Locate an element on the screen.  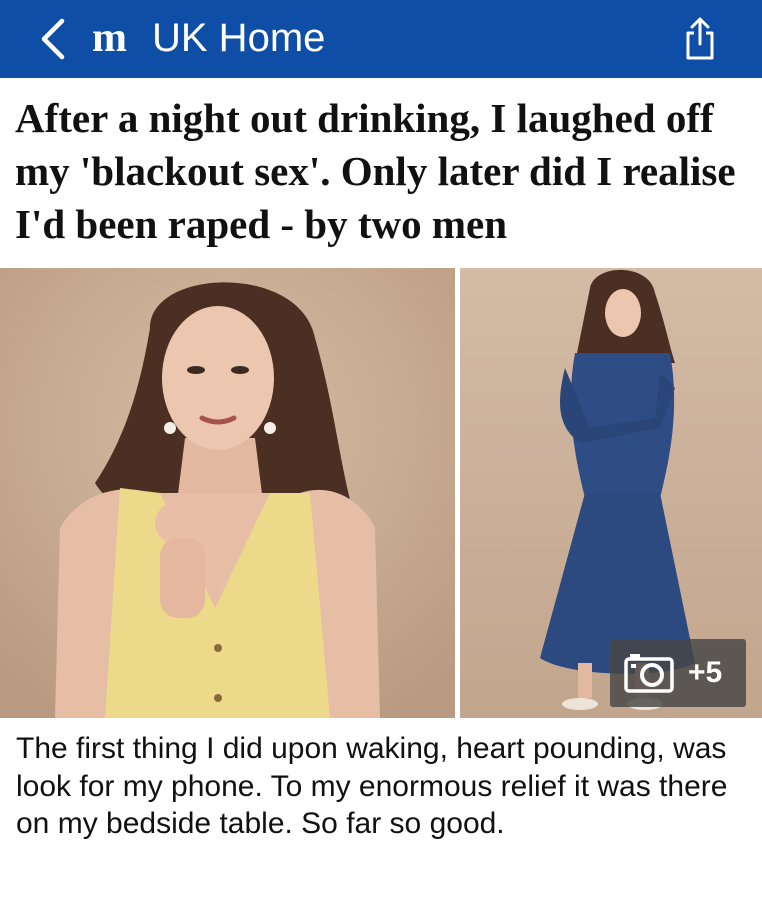
brand-logo: m is located at coordinates (109, 38).